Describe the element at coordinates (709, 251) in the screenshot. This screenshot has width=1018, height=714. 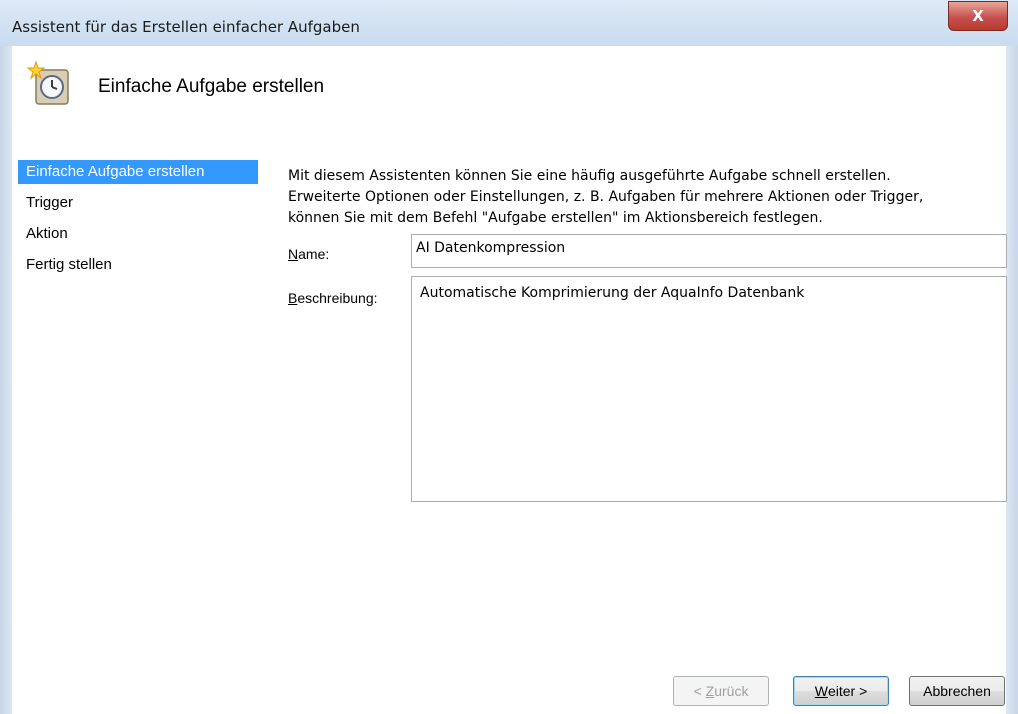
I see `name-input: AI Datenkompression` at that location.